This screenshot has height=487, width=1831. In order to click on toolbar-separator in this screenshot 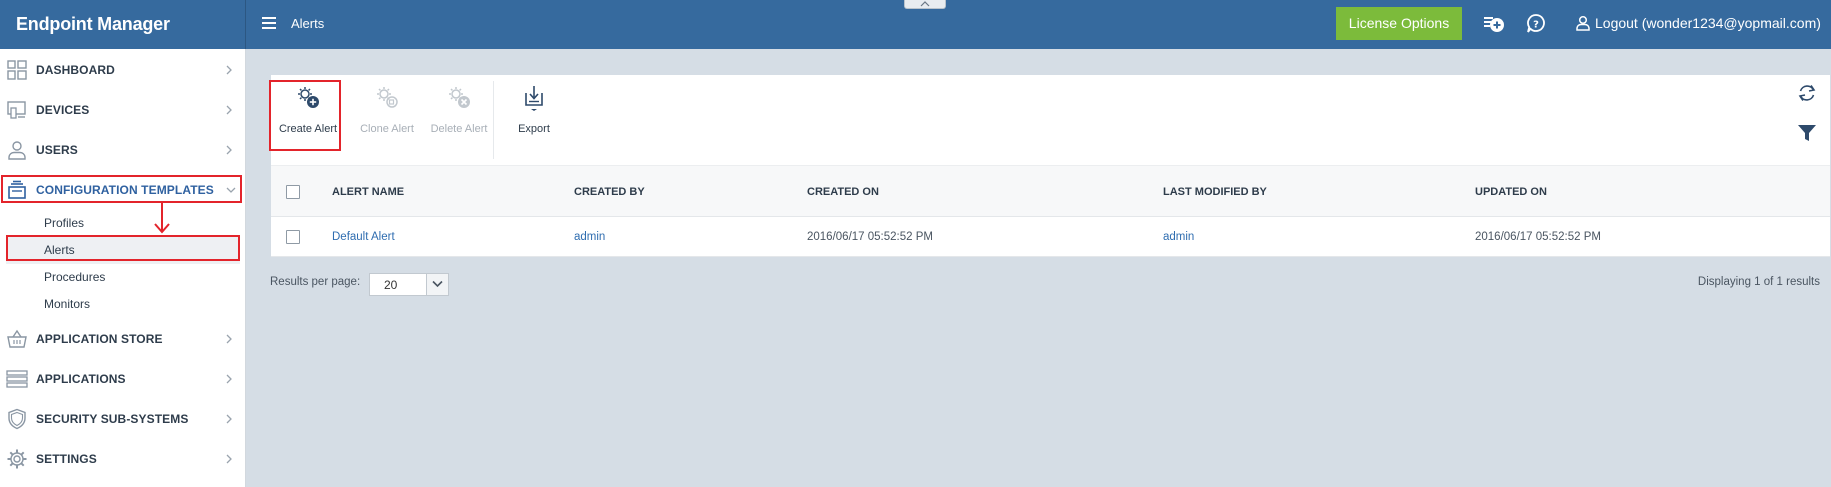, I will do `click(493, 120)`.